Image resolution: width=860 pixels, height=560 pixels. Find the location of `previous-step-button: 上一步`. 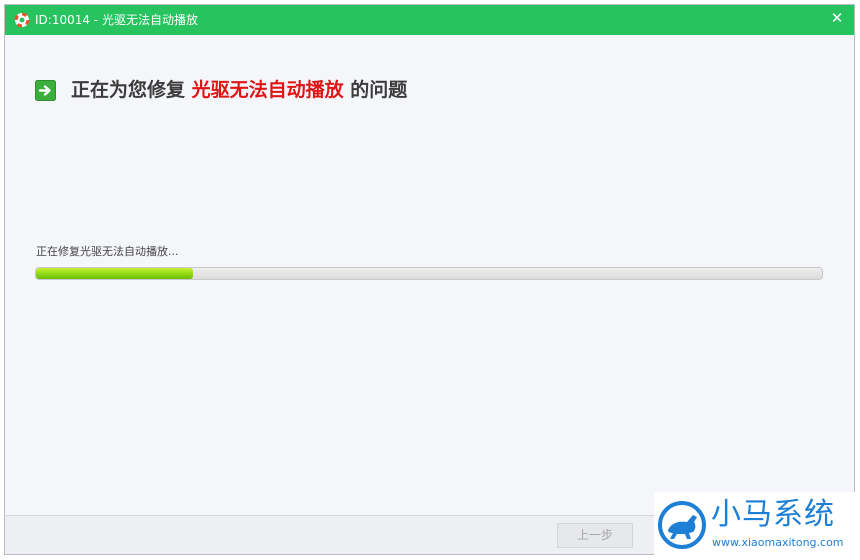

previous-step-button: 上一步 is located at coordinates (595, 535).